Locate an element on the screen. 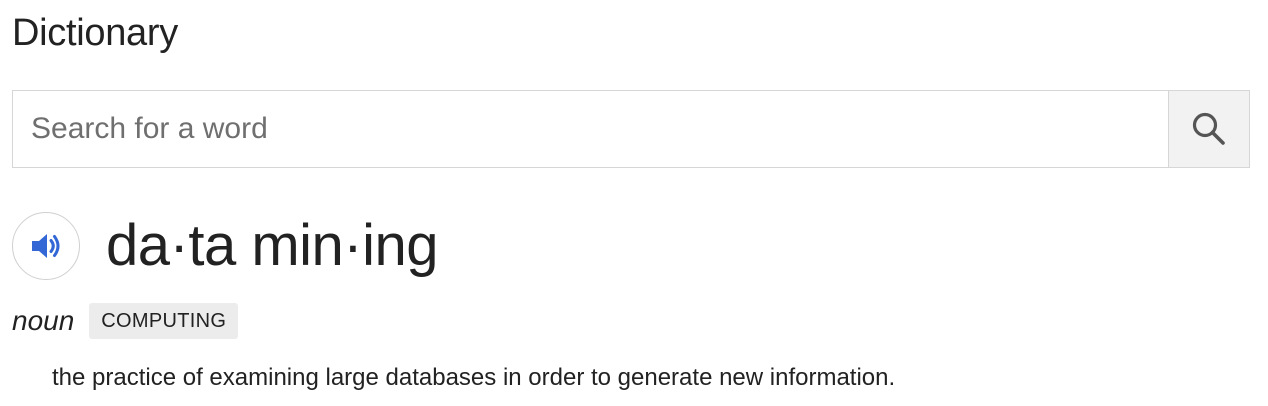 The width and height of the screenshot is (1268, 406). headword-row: da·ta min·ing is located at coordinates (225, 246).